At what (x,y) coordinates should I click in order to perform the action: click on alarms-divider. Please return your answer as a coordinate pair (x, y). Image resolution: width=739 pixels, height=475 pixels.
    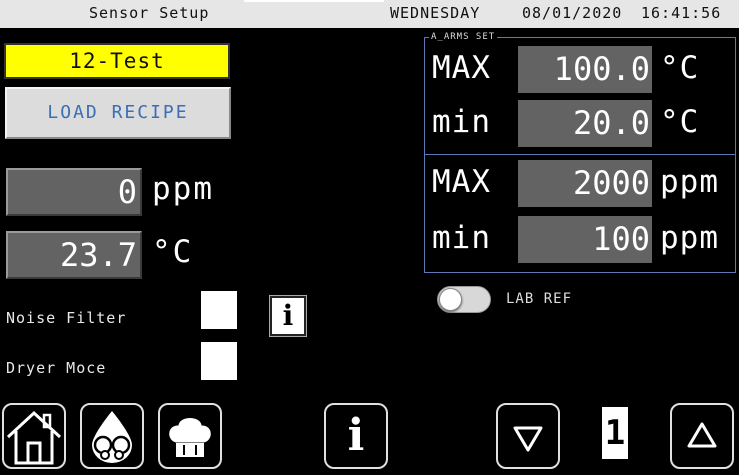
    Looking at the image, I should click on (580, 154).